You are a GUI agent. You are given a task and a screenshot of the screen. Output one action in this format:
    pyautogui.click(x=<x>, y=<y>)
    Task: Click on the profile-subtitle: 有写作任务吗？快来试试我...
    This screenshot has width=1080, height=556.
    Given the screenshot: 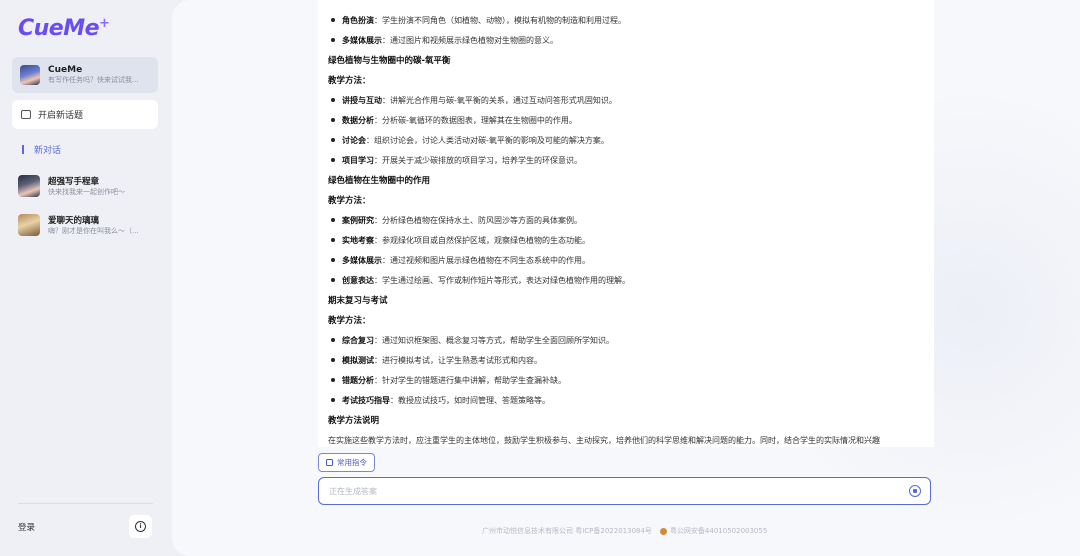 What is the action you would take?
    pyautogui.click(x=93, y=80)
    